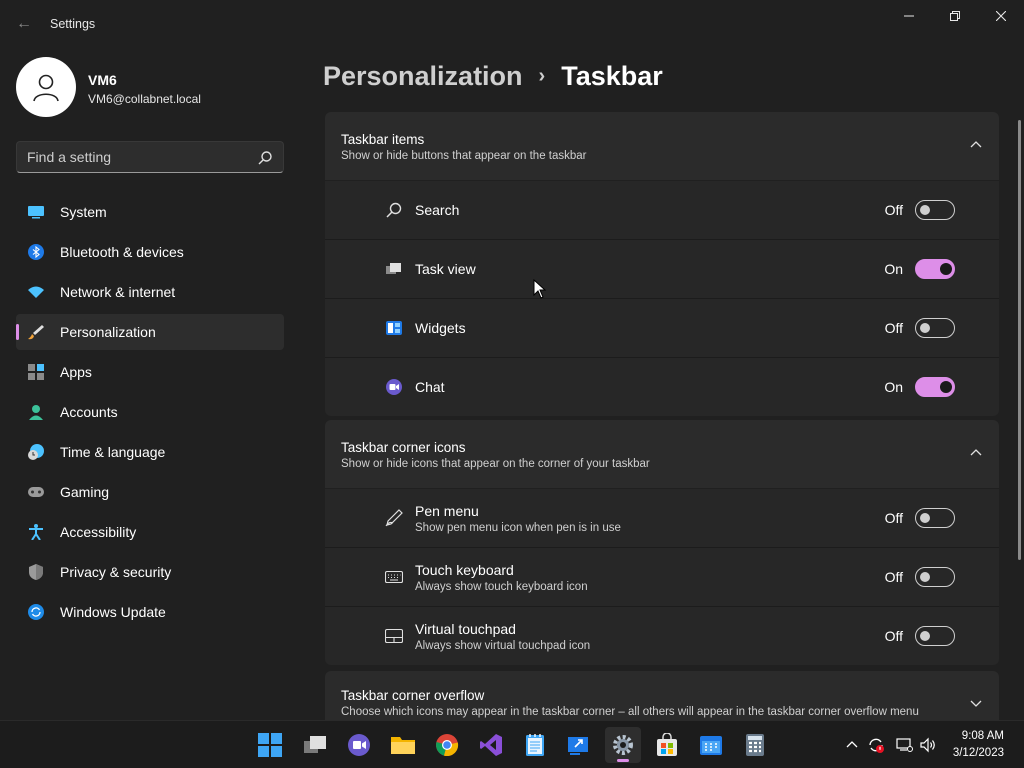 The image size is (1024, 768). I want to click on sidebar-item-label: Network & internet, so click(118, 292).